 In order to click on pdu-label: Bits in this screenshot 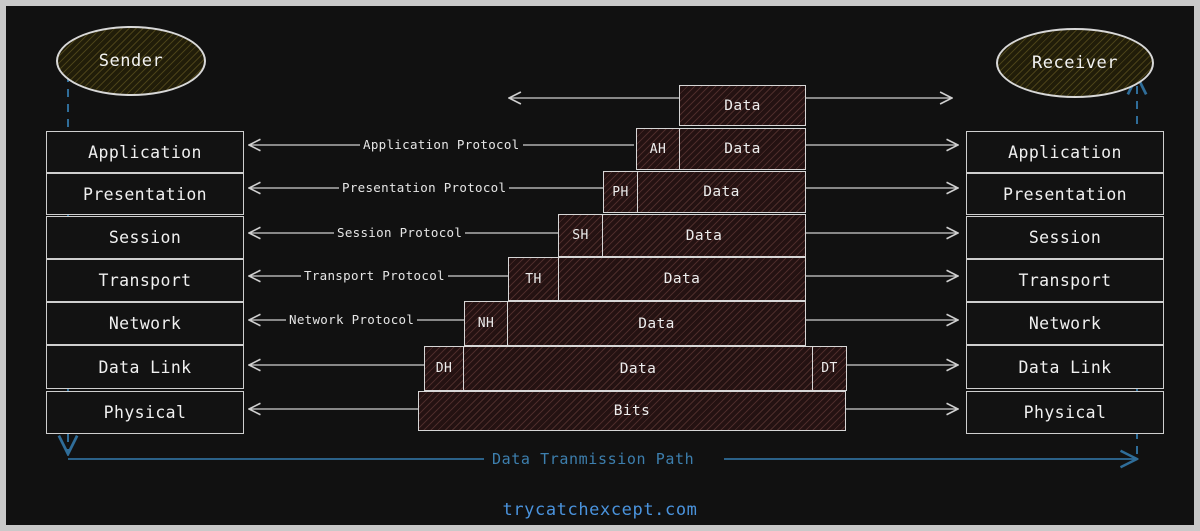, I will do `click(632, 411)`.